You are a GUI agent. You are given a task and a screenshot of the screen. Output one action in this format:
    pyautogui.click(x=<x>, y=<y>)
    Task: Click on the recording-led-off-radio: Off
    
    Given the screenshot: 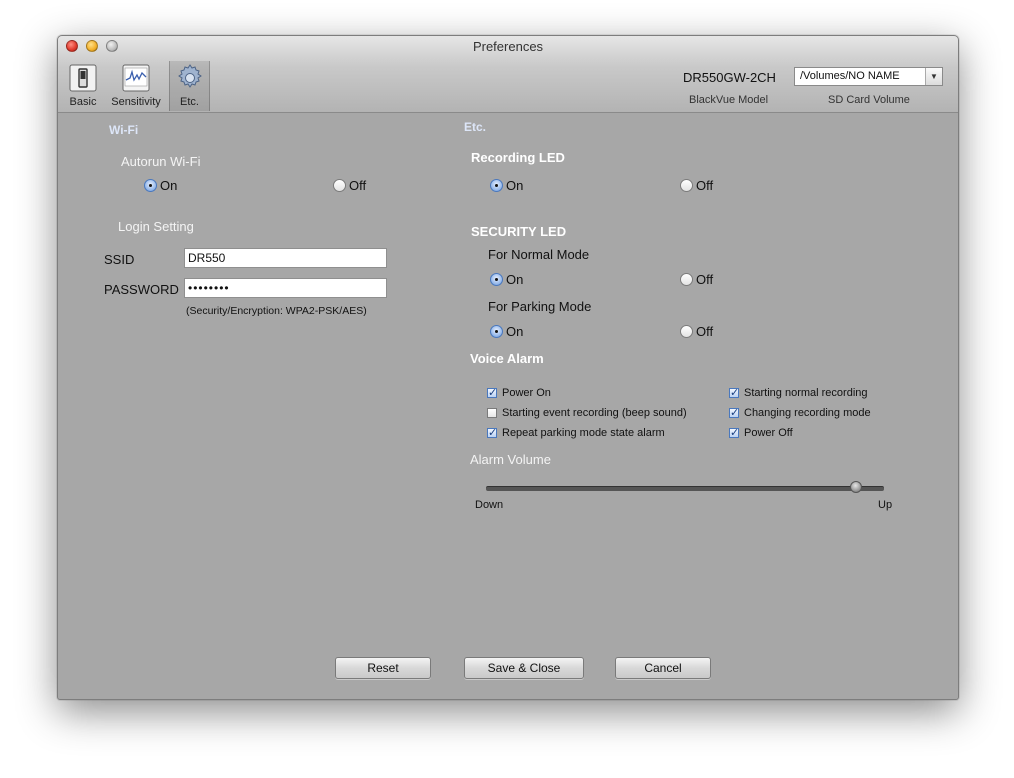 What is the action you would take?
    pyautogui.click(x=696, y=185)
    